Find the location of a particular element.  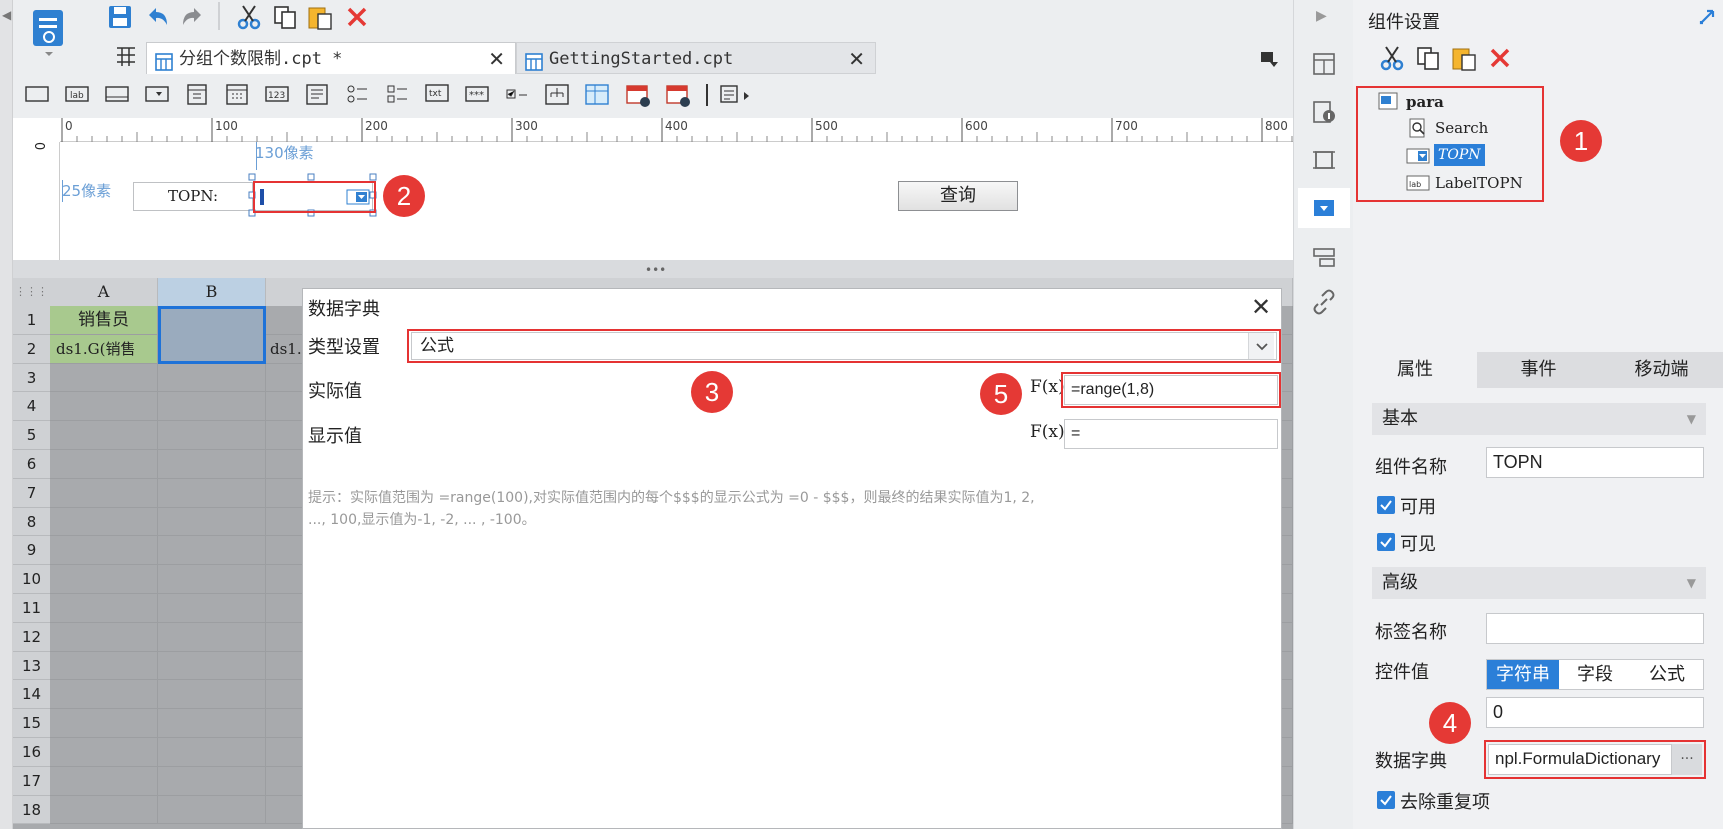

control-value-field: 0 is located at coordinates (1595, 712).